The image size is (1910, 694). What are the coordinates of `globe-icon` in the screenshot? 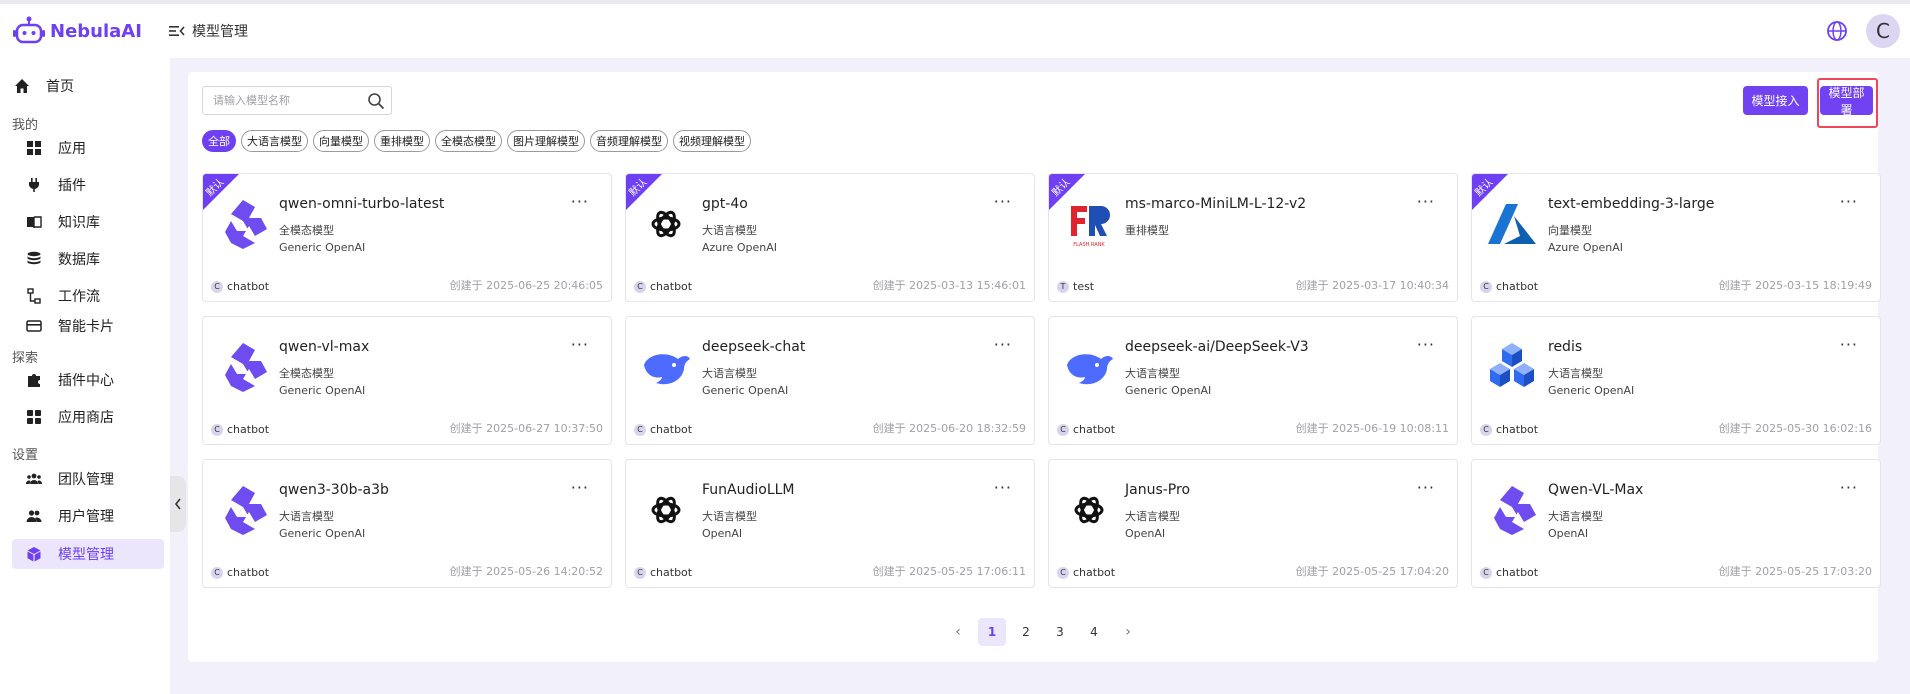 It's located at (1837, 31).